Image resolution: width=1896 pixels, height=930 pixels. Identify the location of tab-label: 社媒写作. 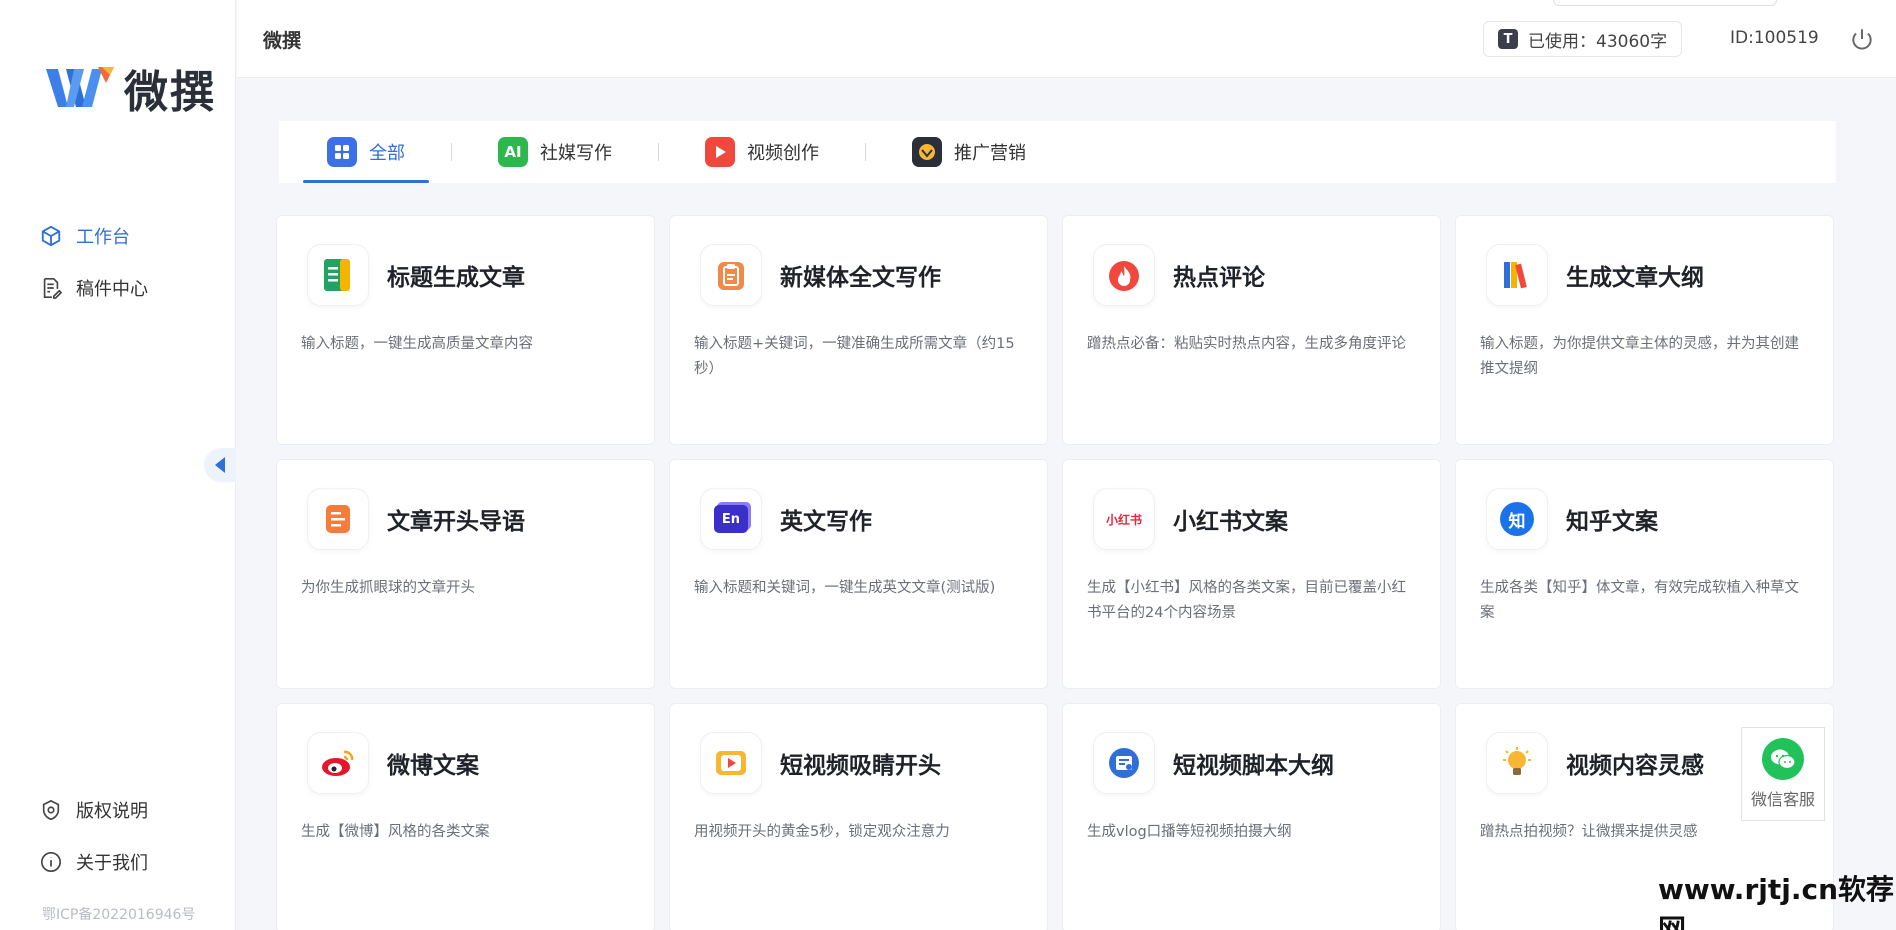
(576, 153).